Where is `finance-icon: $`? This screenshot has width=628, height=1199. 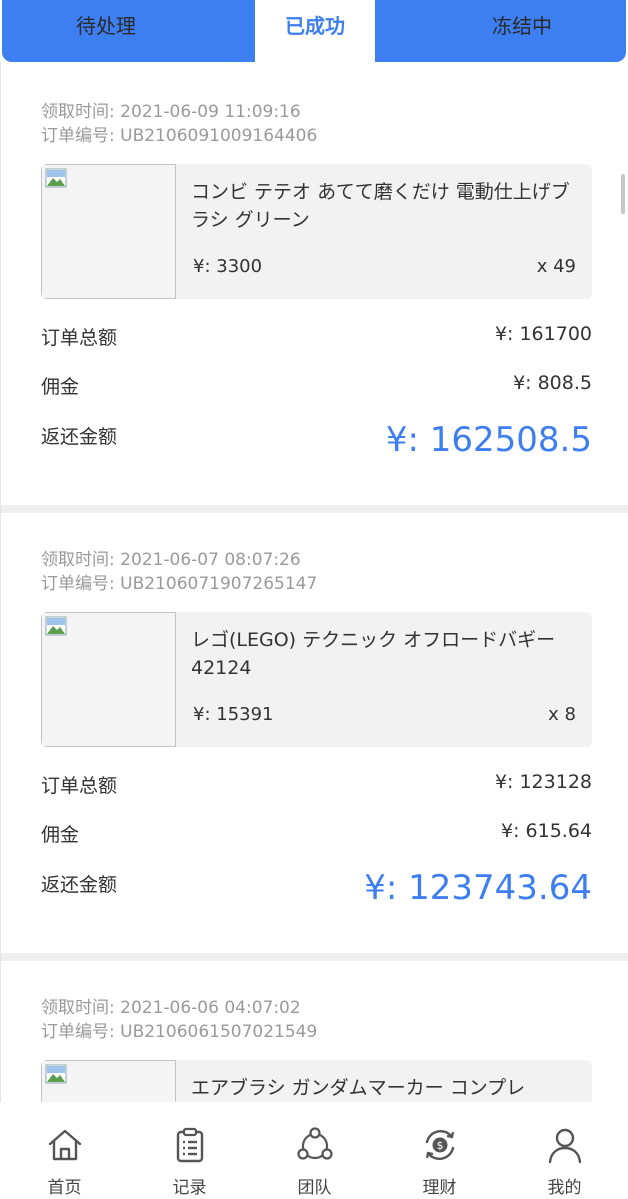
finance-icon: $ is located at coordinates (440, 1145).